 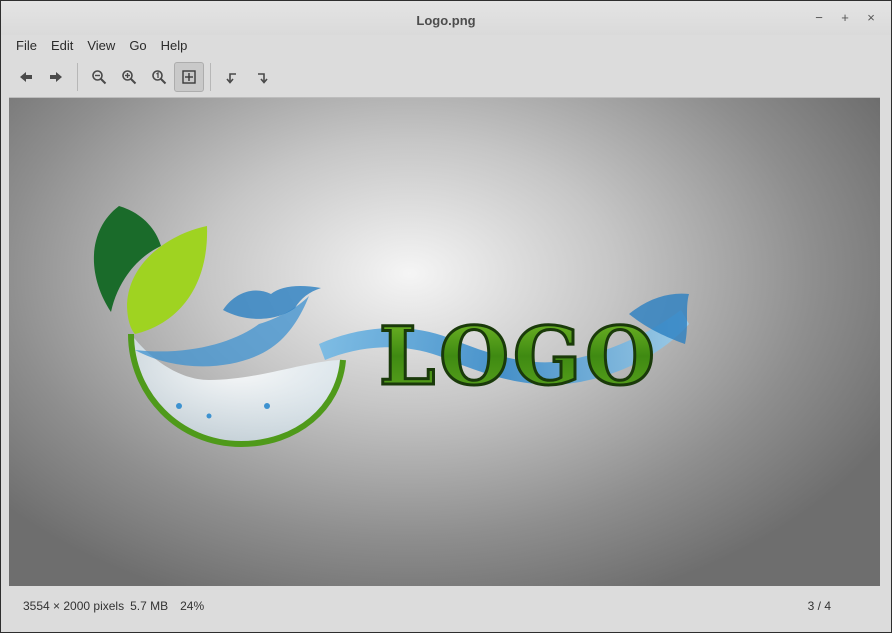 I want to click on zoom-in-icon, so click(x=129, y=77).